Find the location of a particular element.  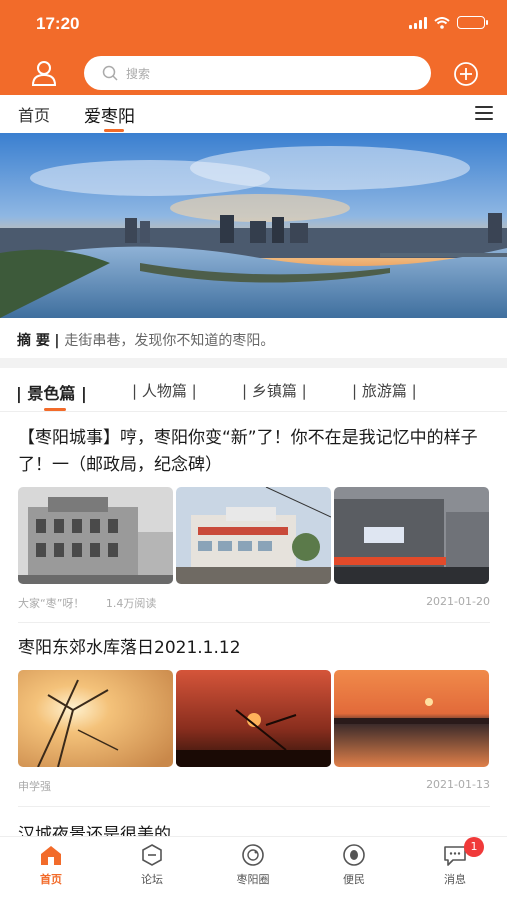

nav-service: 便民 is located at coordinates (354, 865).